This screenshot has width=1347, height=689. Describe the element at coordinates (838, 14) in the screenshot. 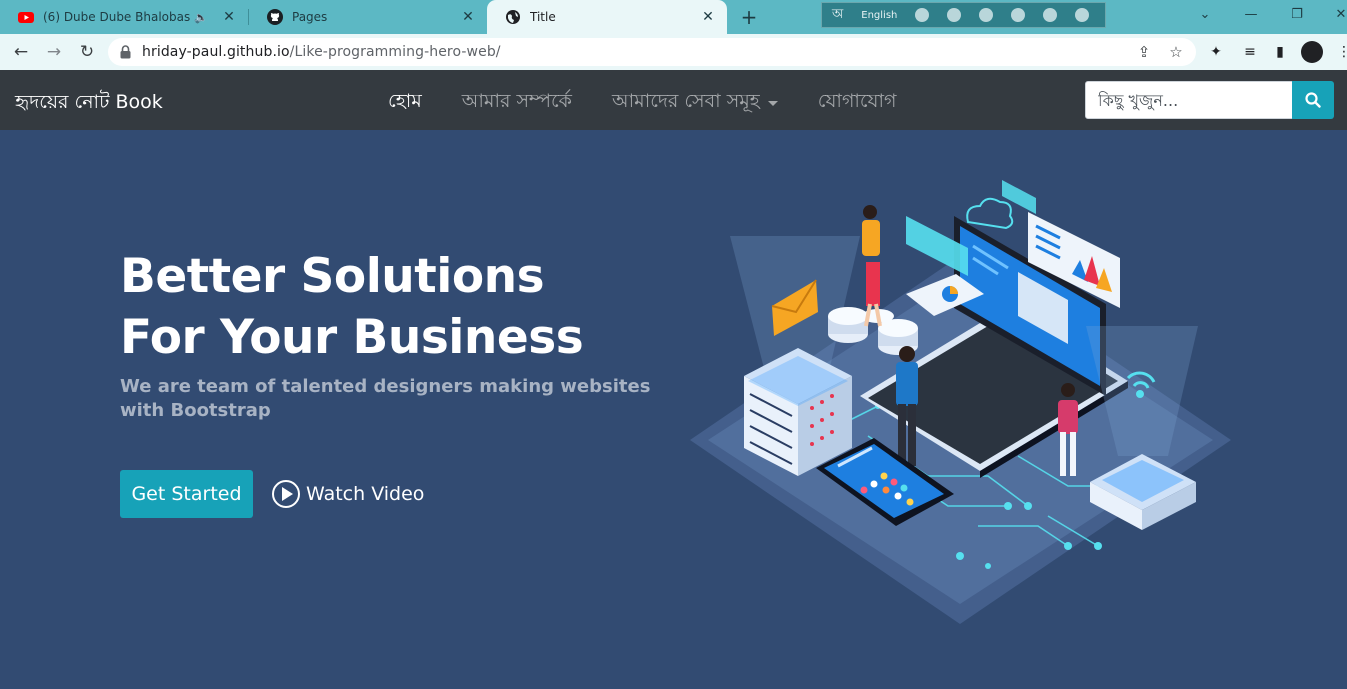

I see `bengali-letter-icon: অ` at that location.